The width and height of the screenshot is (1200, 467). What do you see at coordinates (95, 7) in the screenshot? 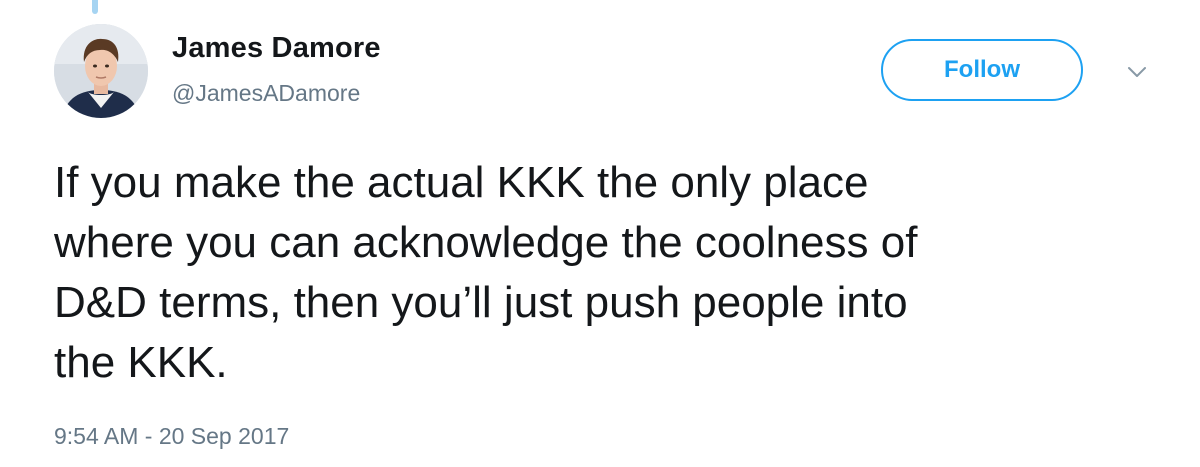
I see `thread-connector-line` at bounding box center [95, 7].